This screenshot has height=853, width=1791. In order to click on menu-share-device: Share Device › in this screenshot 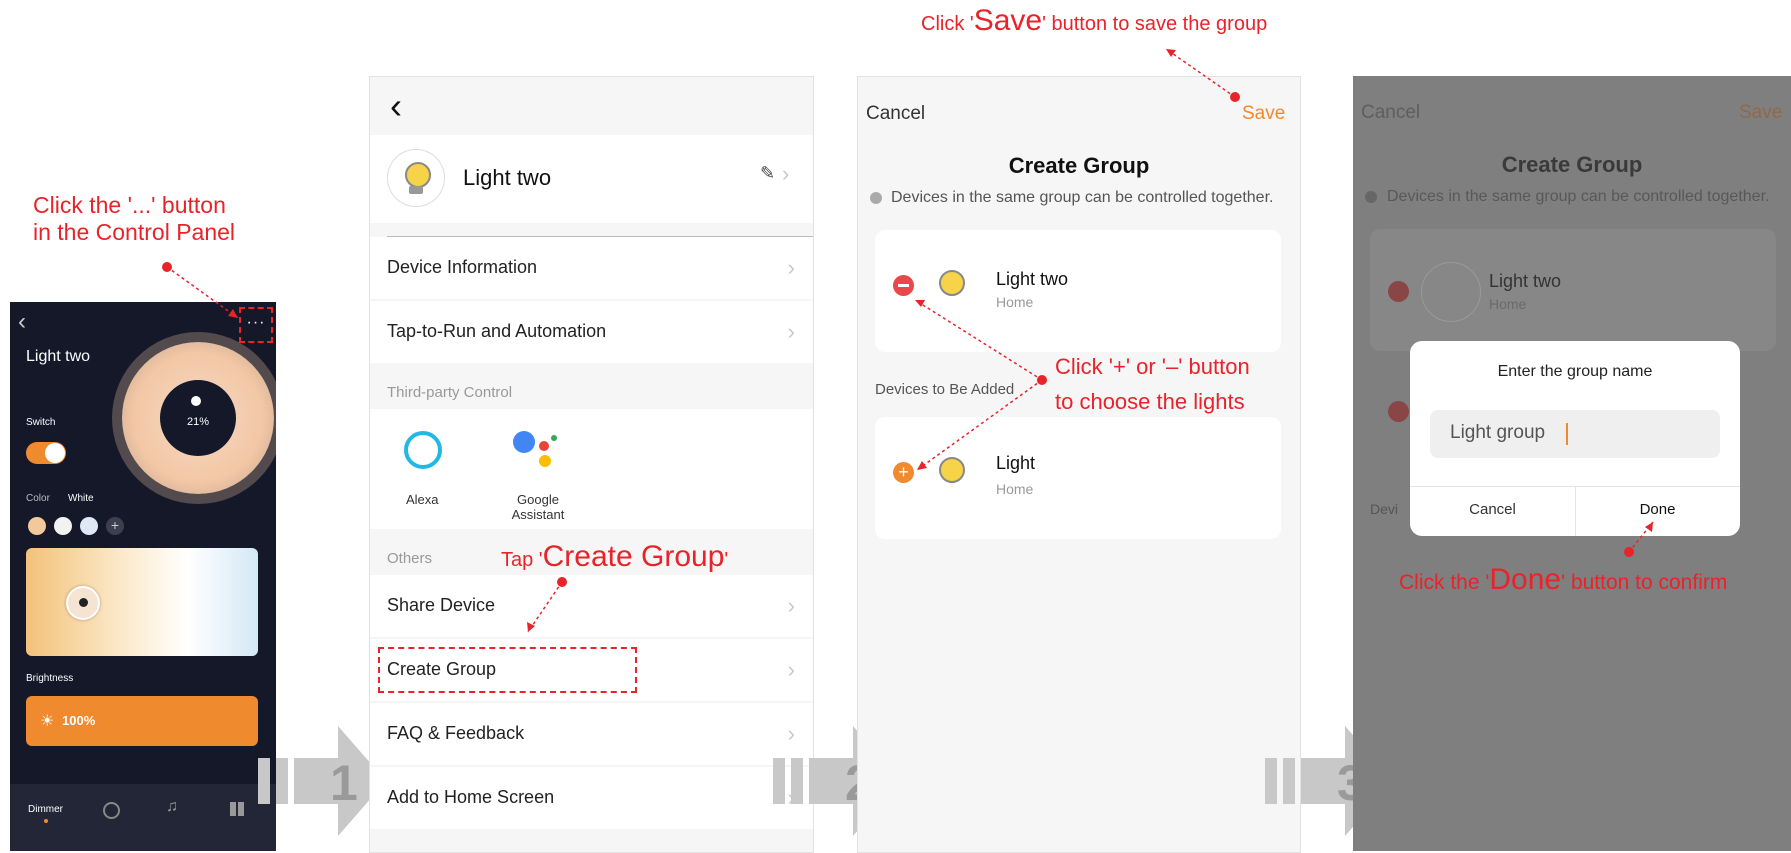, I will do `click(591, 606)`.